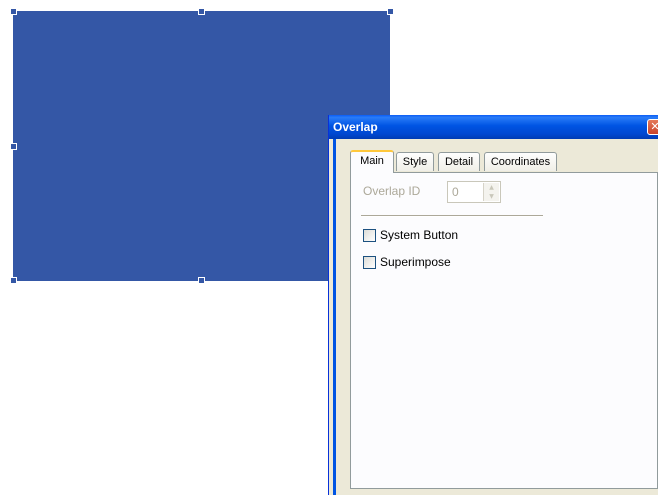  Describe the element at coordinates (13, 280) in the screenshot. I see `resize-handle-bottom-left` at that location.